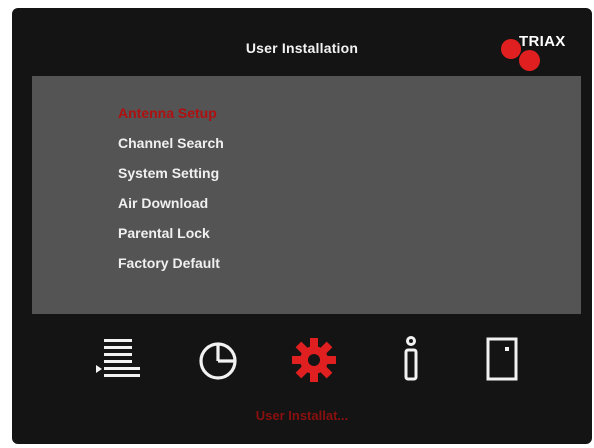 This screenshot has width=594, height=448. I want to click on menu-item-system-setting: System Setting, so click(171, 178).